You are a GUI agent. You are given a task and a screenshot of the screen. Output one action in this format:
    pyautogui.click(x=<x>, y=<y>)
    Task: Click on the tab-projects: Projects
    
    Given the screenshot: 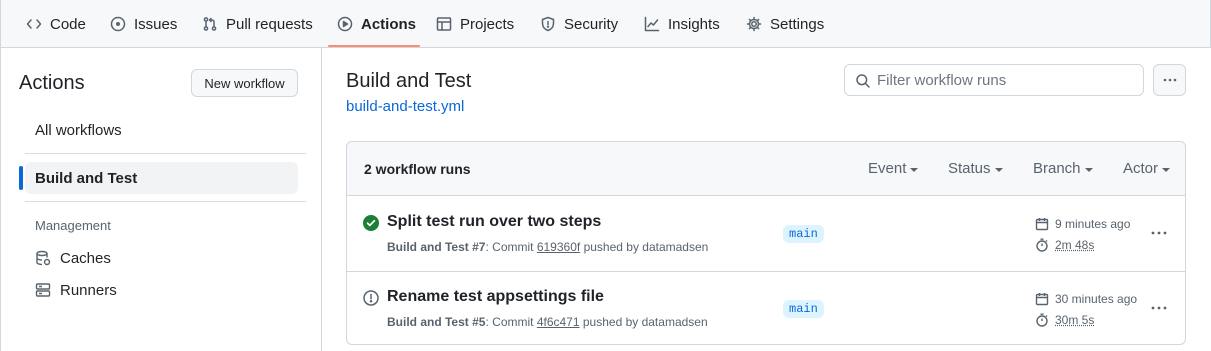 What is the action you would take?
    pyautogui.click(x=475, y=24)
    